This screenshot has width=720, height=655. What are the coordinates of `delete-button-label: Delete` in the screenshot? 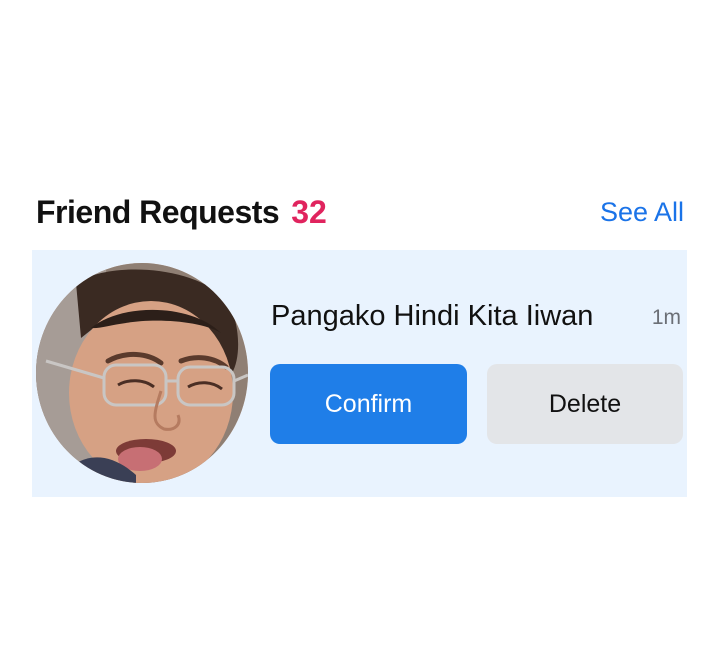 It's located at (585, 403).